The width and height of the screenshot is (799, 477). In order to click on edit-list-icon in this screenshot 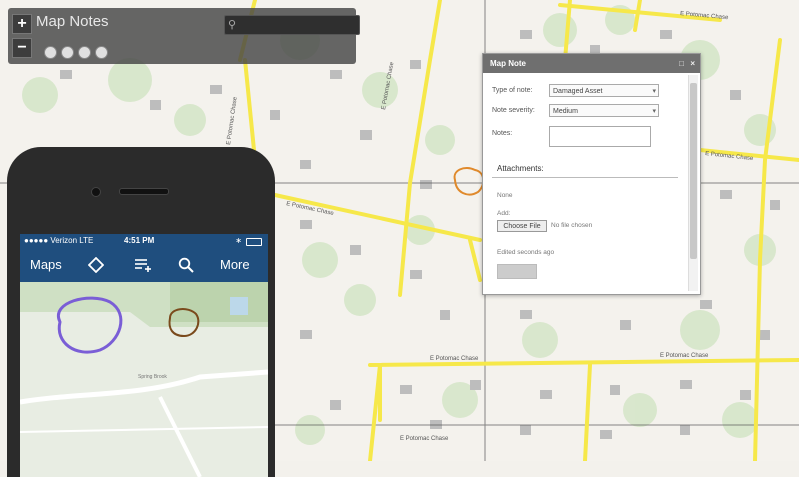, I will do `click(143, 265)`.